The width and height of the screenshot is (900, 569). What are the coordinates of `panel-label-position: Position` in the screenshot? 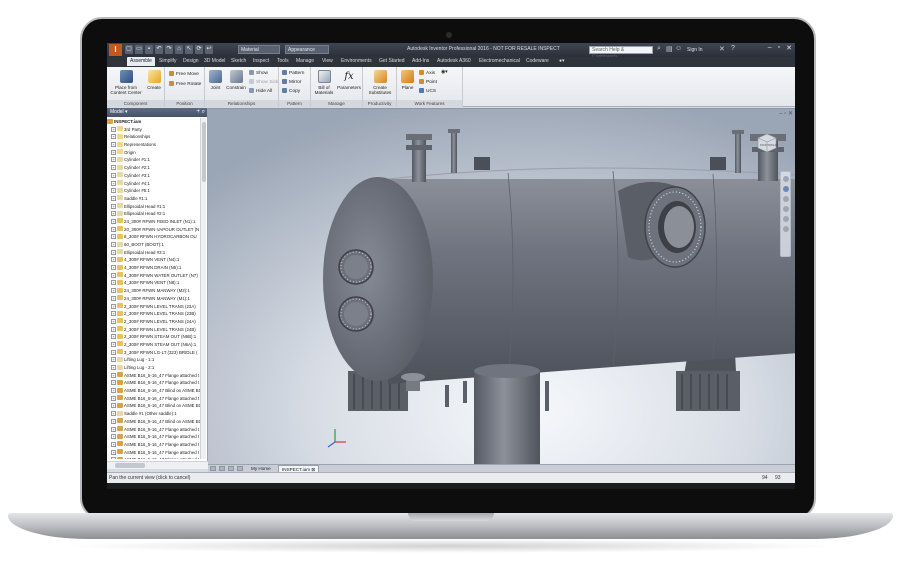 It's located at (184, 103).